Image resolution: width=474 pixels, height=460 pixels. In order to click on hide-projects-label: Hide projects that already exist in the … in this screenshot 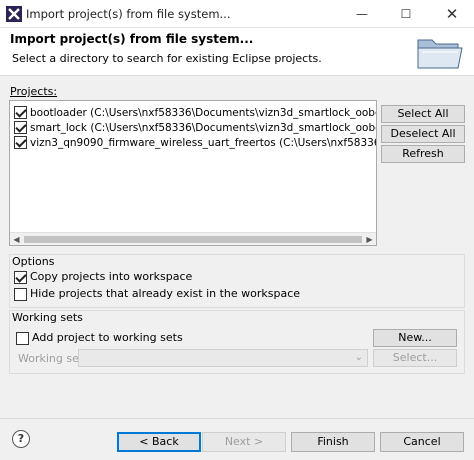, I will do `click(165, 293)`.